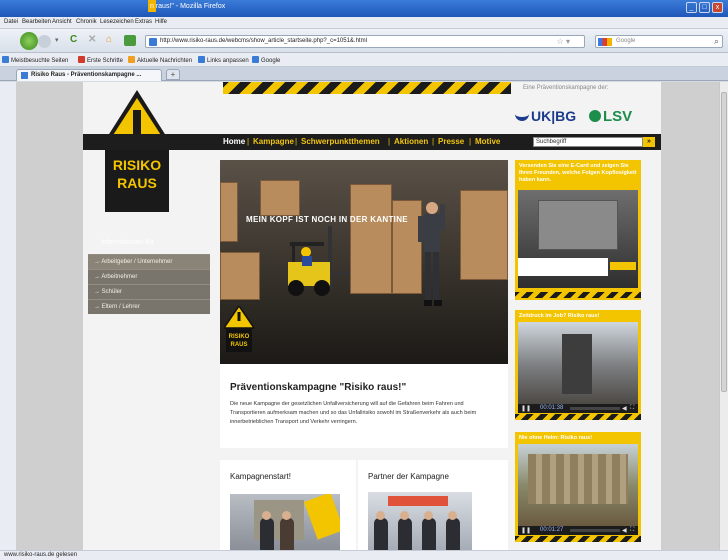 The width and height of the screenshot is (728, 560). Describe the element at coordinates (73, 39) in the screenshot. I see `reload-icon: C` at that location.